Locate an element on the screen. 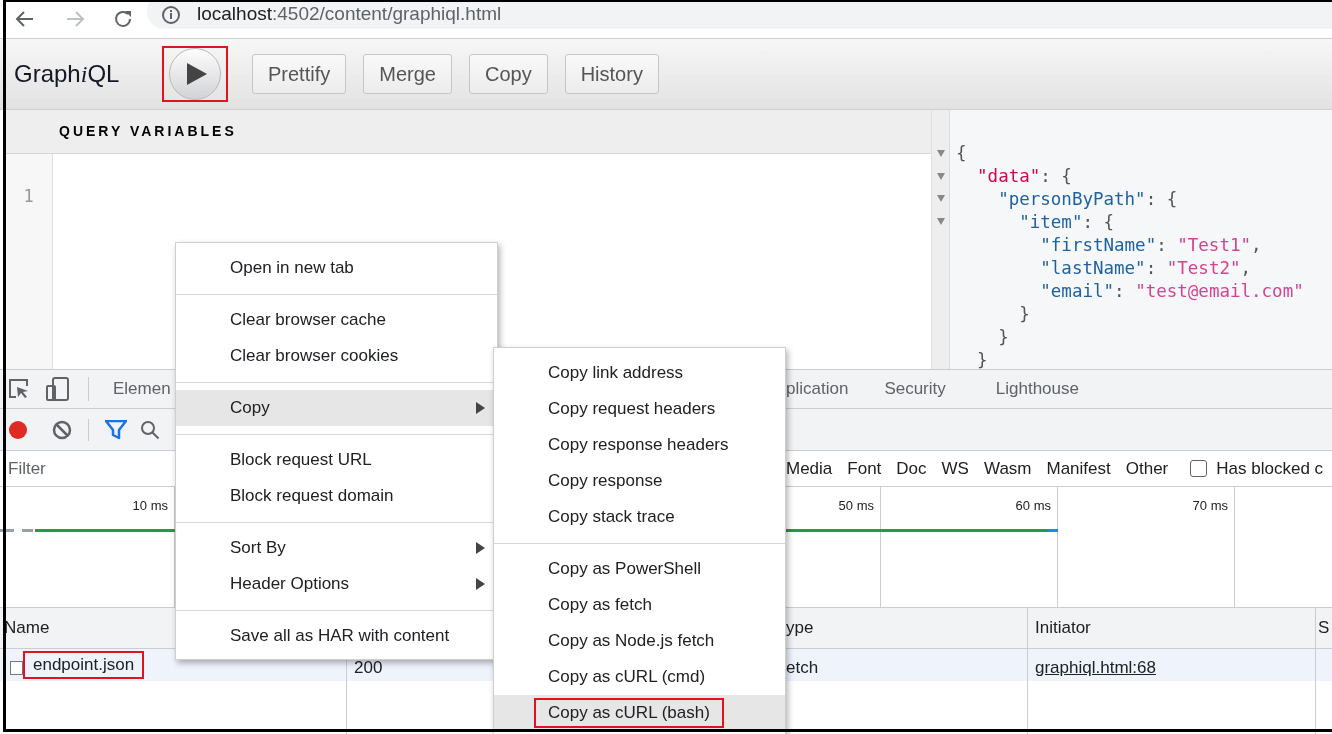 The width and height of the screenshot is (1332, 734). menu-item: Copy as Node.js fetch is located at coordinates (639, 641).